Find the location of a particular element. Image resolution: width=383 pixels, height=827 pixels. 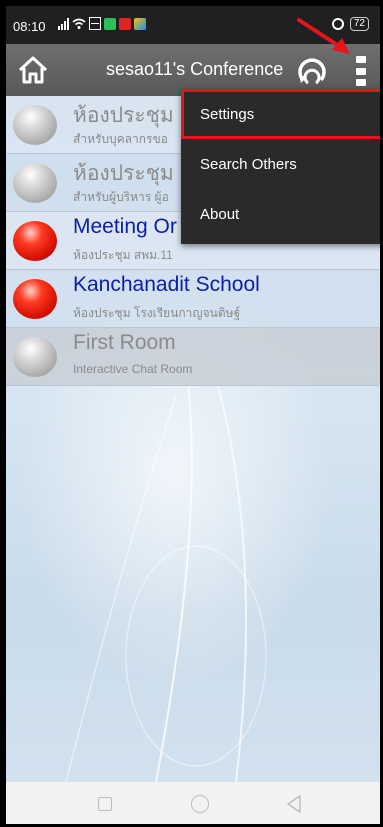

refresh-icon is located at coordinates (312, 70).